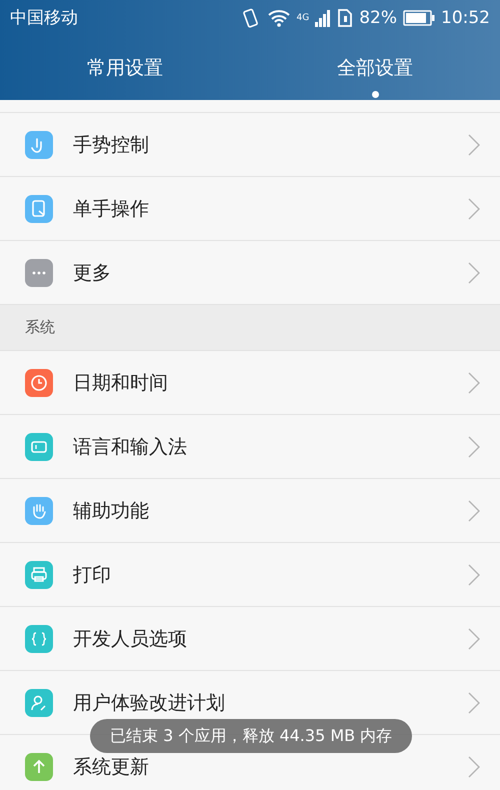 The width and height of the screenshot is (500, 790). What do you see at coordinates (44, 18) in the screenshot?
I see `carrier-name: 中国移动` at bounding box center [44, 18].